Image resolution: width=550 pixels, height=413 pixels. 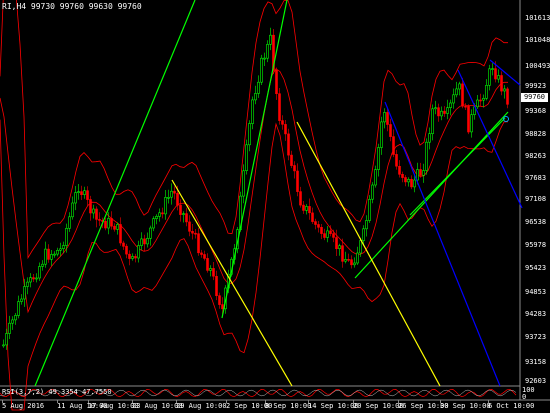 What do you see at coordinates (511, 406) in the screenshot?
I see `date-tick: 6 Oct 10:00` at bounding box center [511, 406].